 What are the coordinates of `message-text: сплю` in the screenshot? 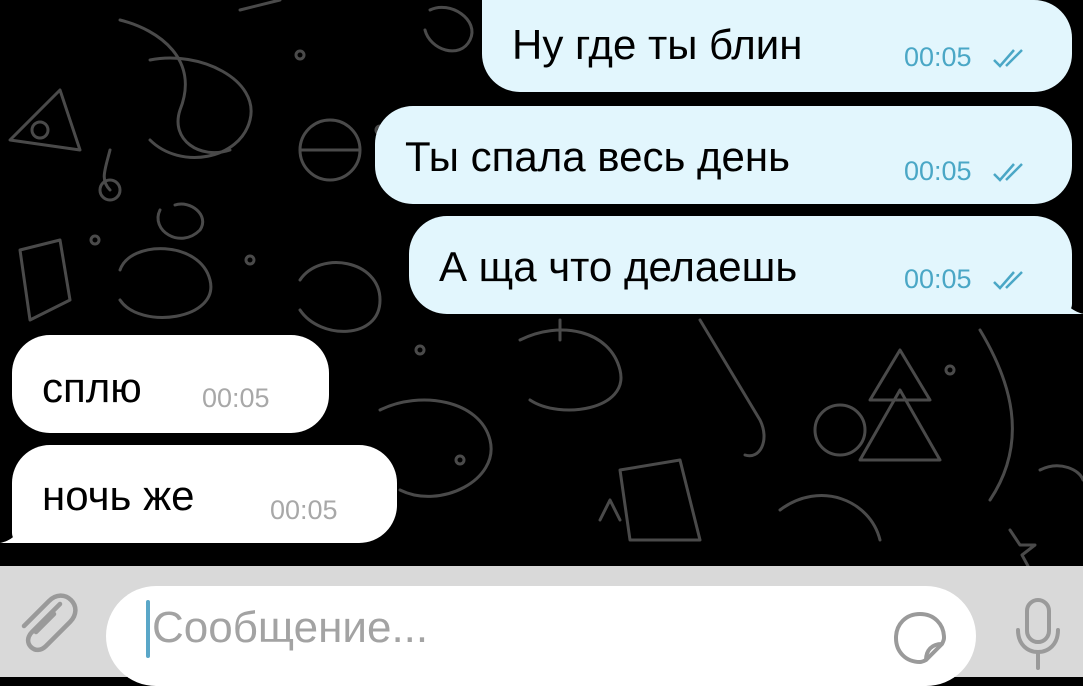 It's located at (92, 387).